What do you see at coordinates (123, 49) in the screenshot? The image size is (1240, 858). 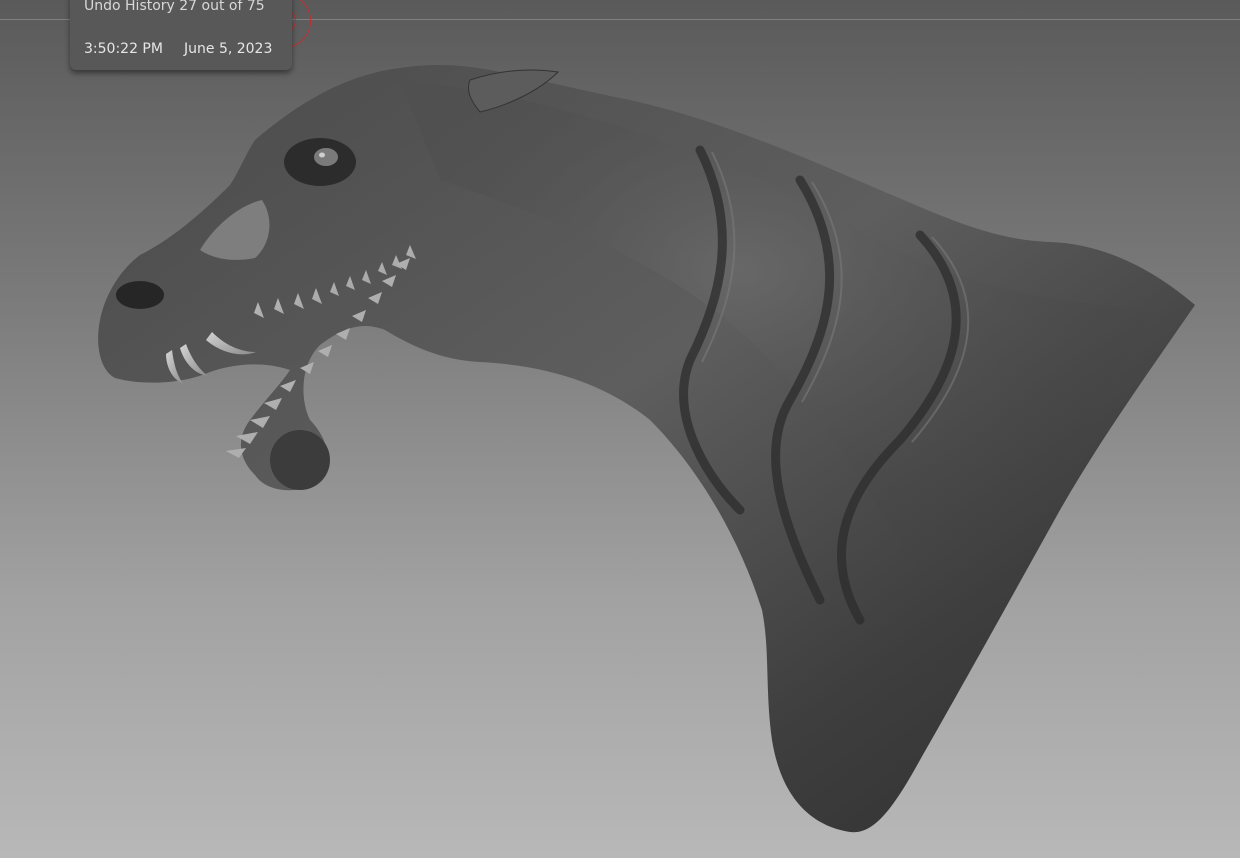 I see `undo-timestamp-time: 3:50:22 PM` at bounding box center [123, 49].